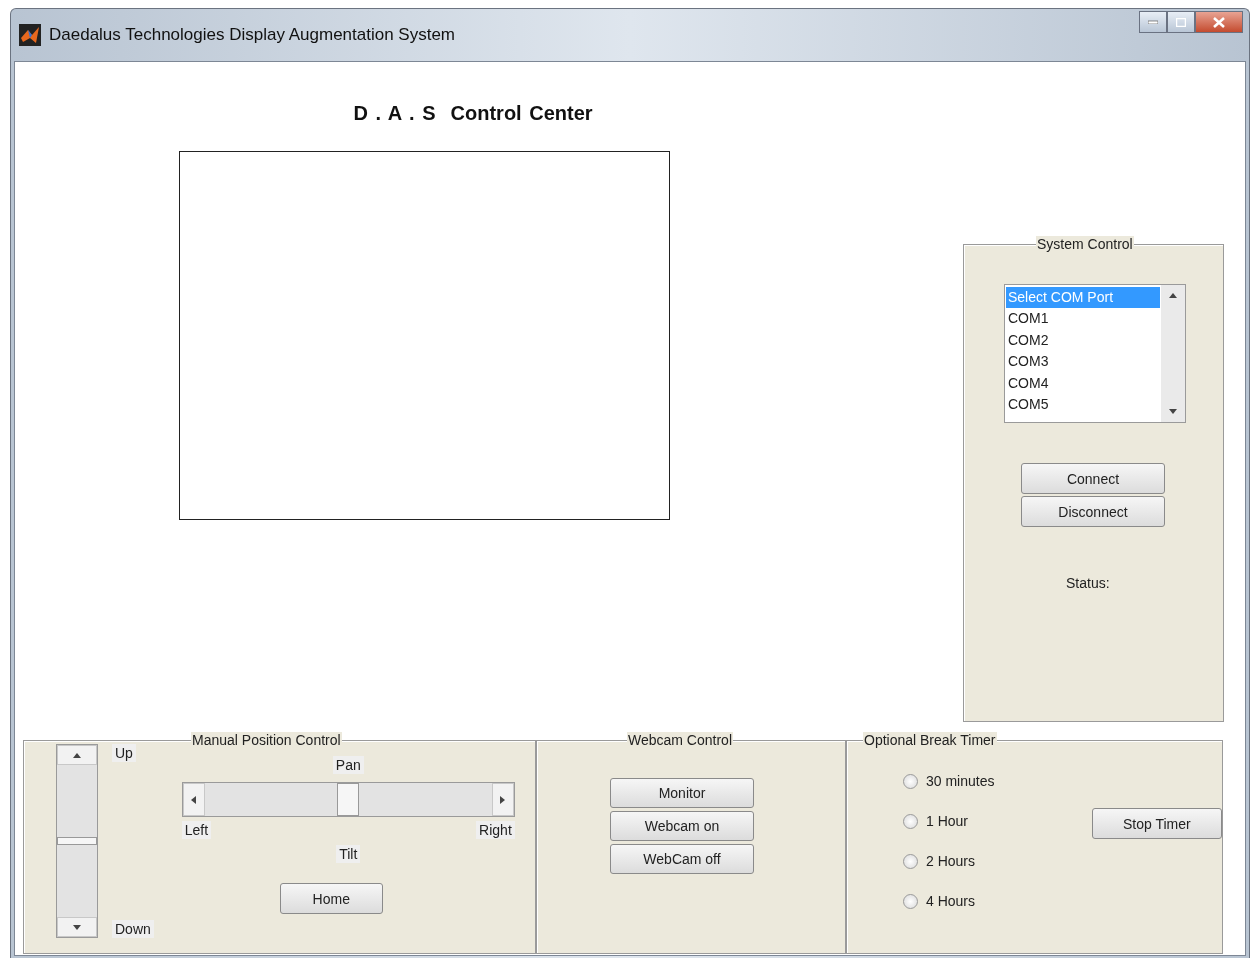 Image resolution: width=1256 pixels, height=959 pixels. I want to click on scroll-down-icon, so click(1173, 411).